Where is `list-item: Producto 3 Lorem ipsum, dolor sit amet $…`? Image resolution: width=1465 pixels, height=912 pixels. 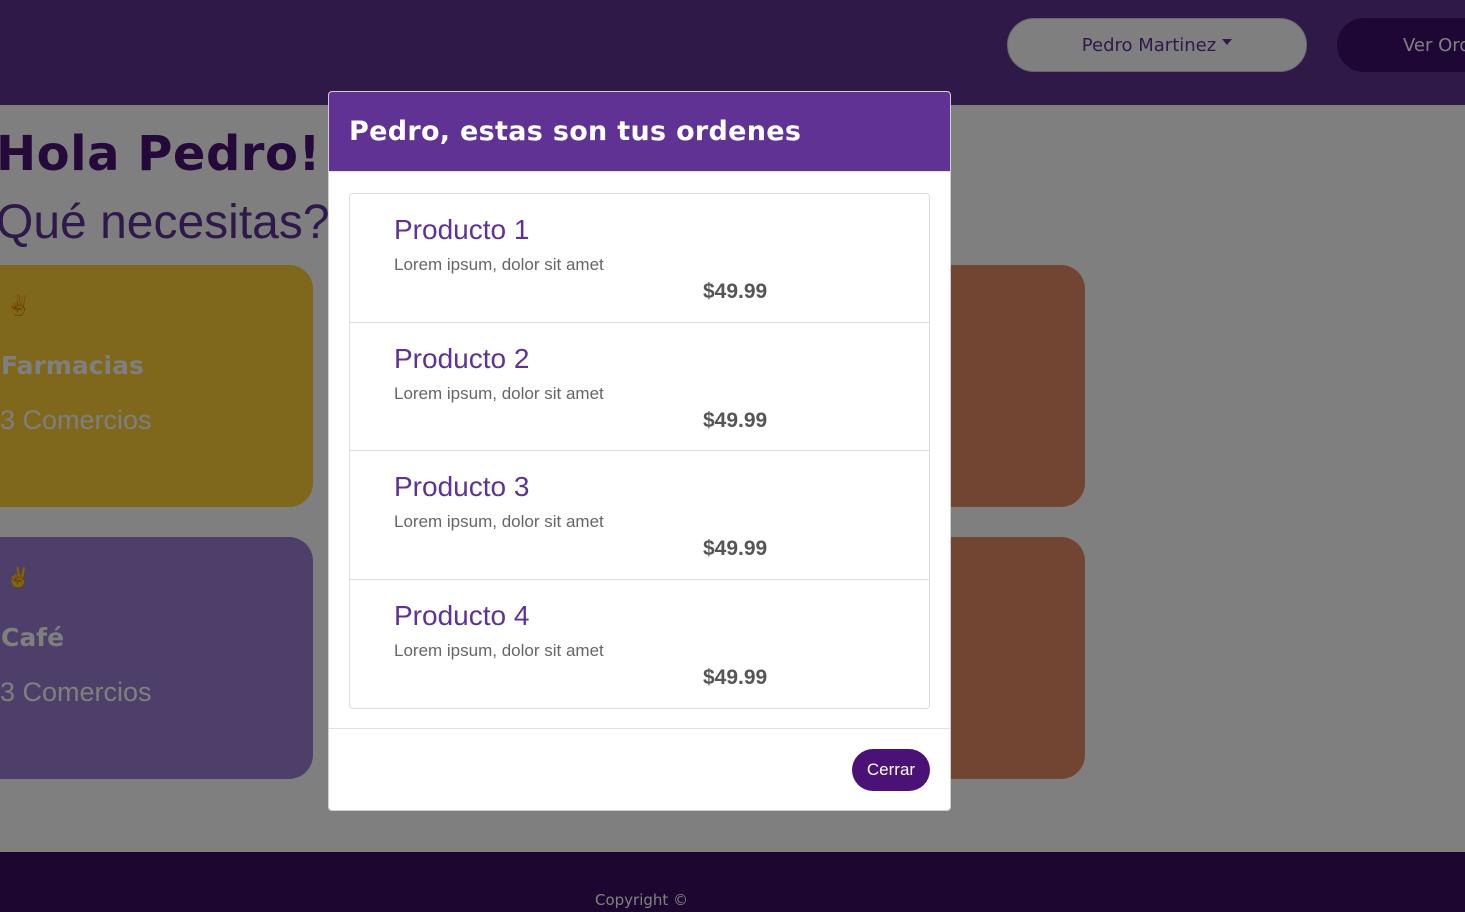 list-item: Producto 3 Lorem ipsum, dolor sit amet $… is located at coordinates (639, 515).